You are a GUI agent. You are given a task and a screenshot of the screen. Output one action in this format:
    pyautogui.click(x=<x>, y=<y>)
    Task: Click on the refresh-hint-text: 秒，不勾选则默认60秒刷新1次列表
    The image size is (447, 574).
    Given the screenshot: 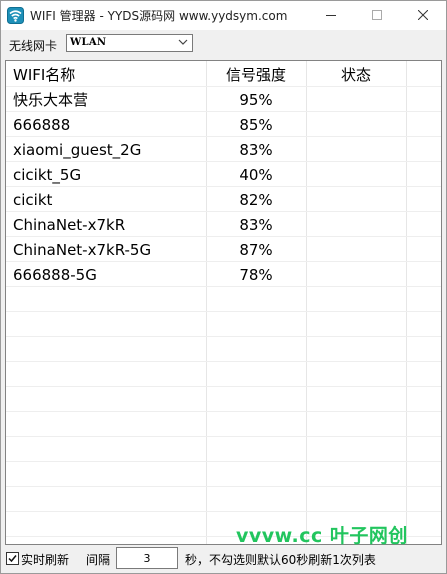 What is the action you would take?
    pyautogui.click(x=280, y=560)
    